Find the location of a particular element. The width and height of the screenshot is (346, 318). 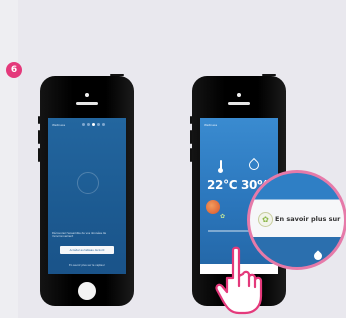

water-drop-icon is located at coordinates (318, 256).